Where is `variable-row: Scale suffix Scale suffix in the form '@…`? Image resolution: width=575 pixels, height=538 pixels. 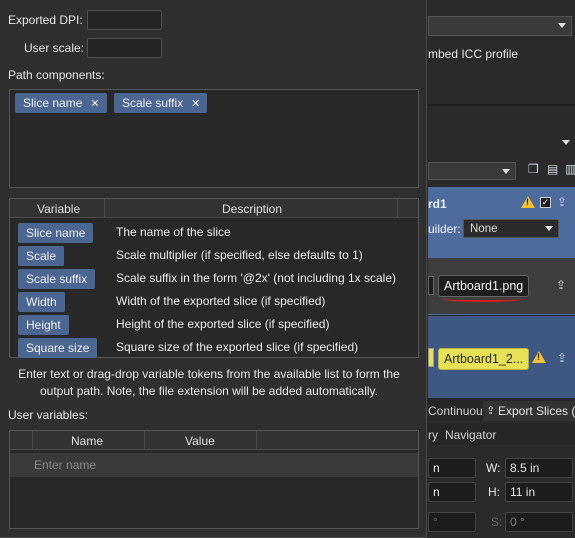
variable-row: Scale suffix Scale suffix in the form '@… is located at coordinates (214, 278).